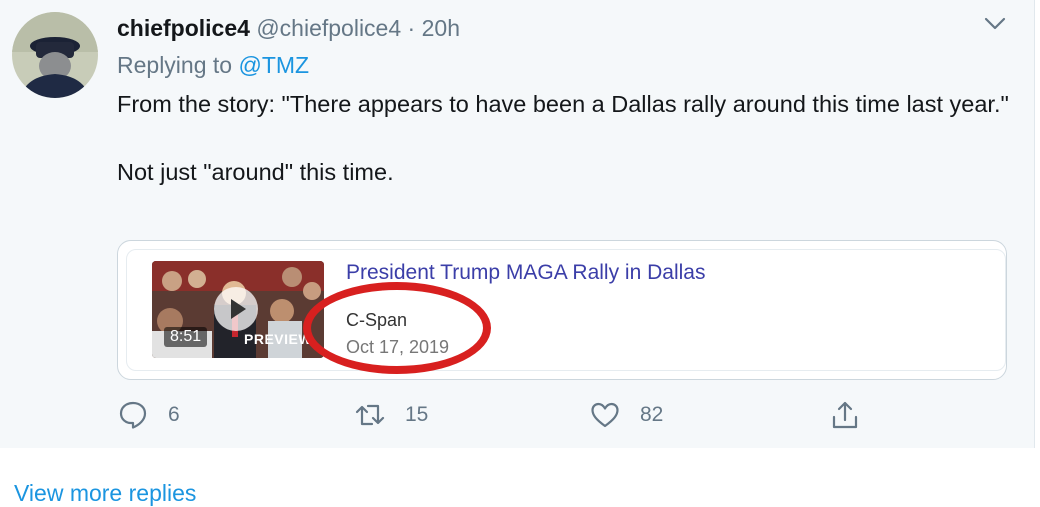 The width and height of the screenshot is (1040, 507). I want to click on video-duration: 8:51, so click(186, 337).